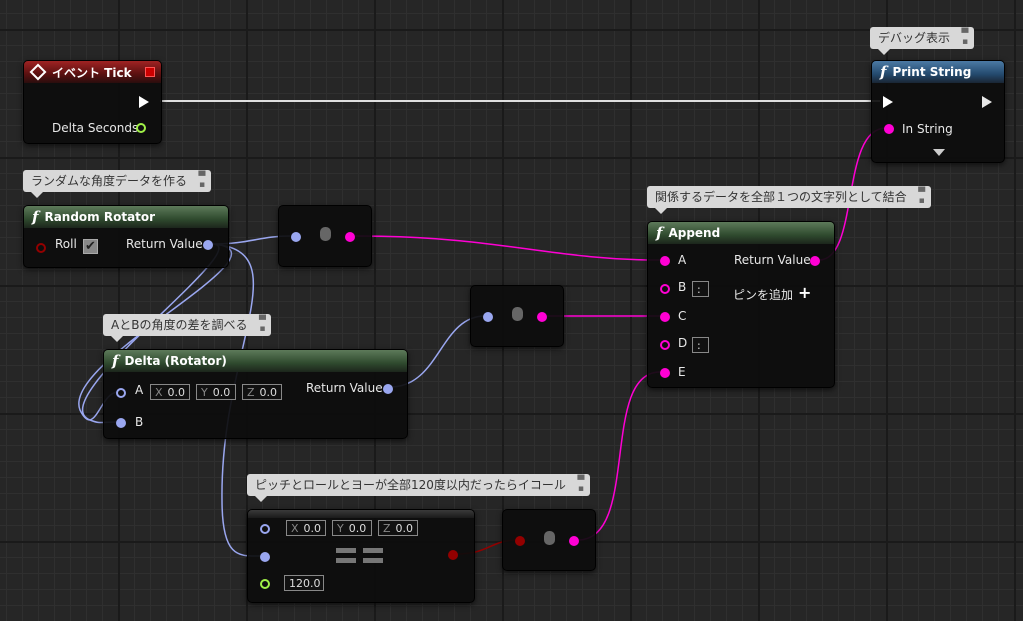 This screenshot has width=1023, height=621. I want to click on d-pin, so click(665, 345).